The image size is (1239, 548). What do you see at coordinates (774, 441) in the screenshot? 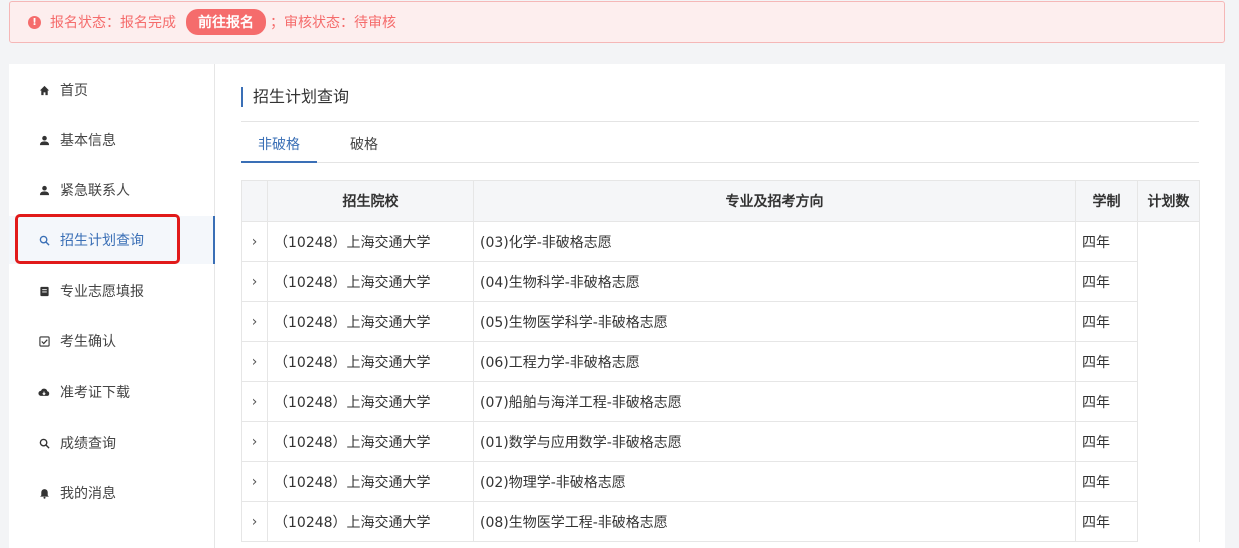
I see `cell-major: (01)数学与应用数学-非破格志愿` at bounding box center [774, 441].